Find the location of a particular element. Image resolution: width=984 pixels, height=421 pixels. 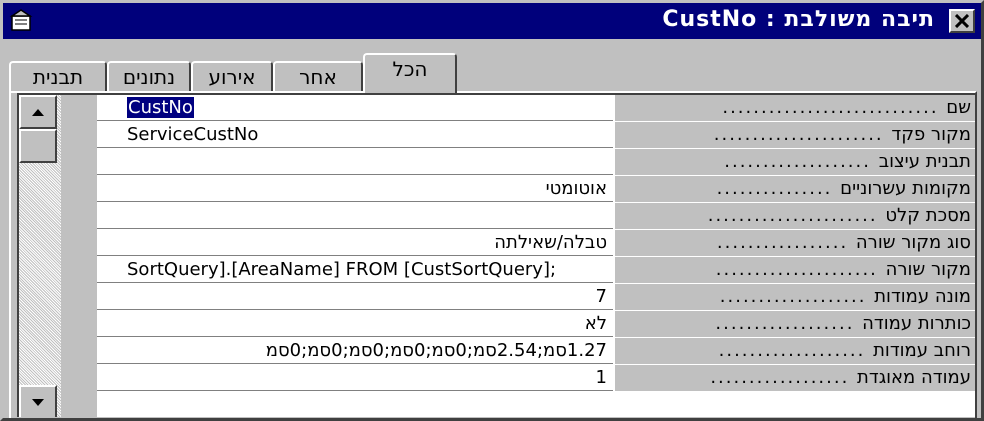

property-value-field: אוטומטי is located at coordinates (355, 189).